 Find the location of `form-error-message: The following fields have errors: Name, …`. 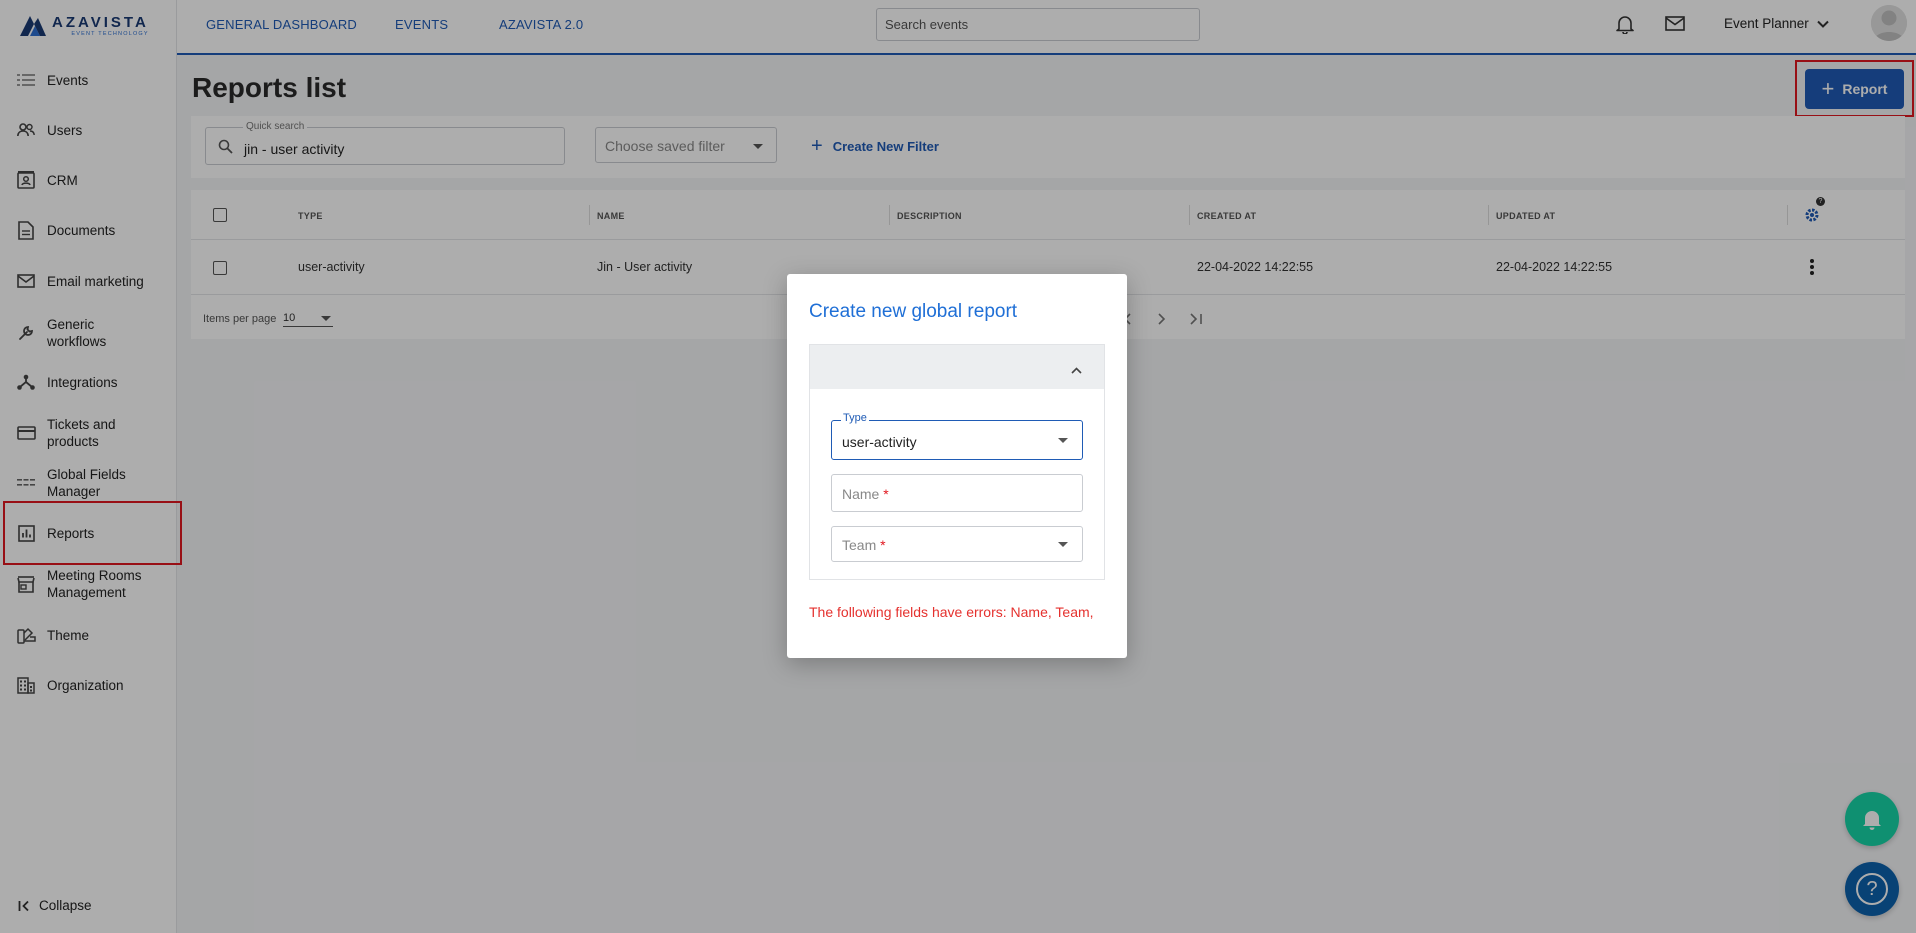

form-error-message: The following fields have errors: Name, … is located at coordinates (951, 612).